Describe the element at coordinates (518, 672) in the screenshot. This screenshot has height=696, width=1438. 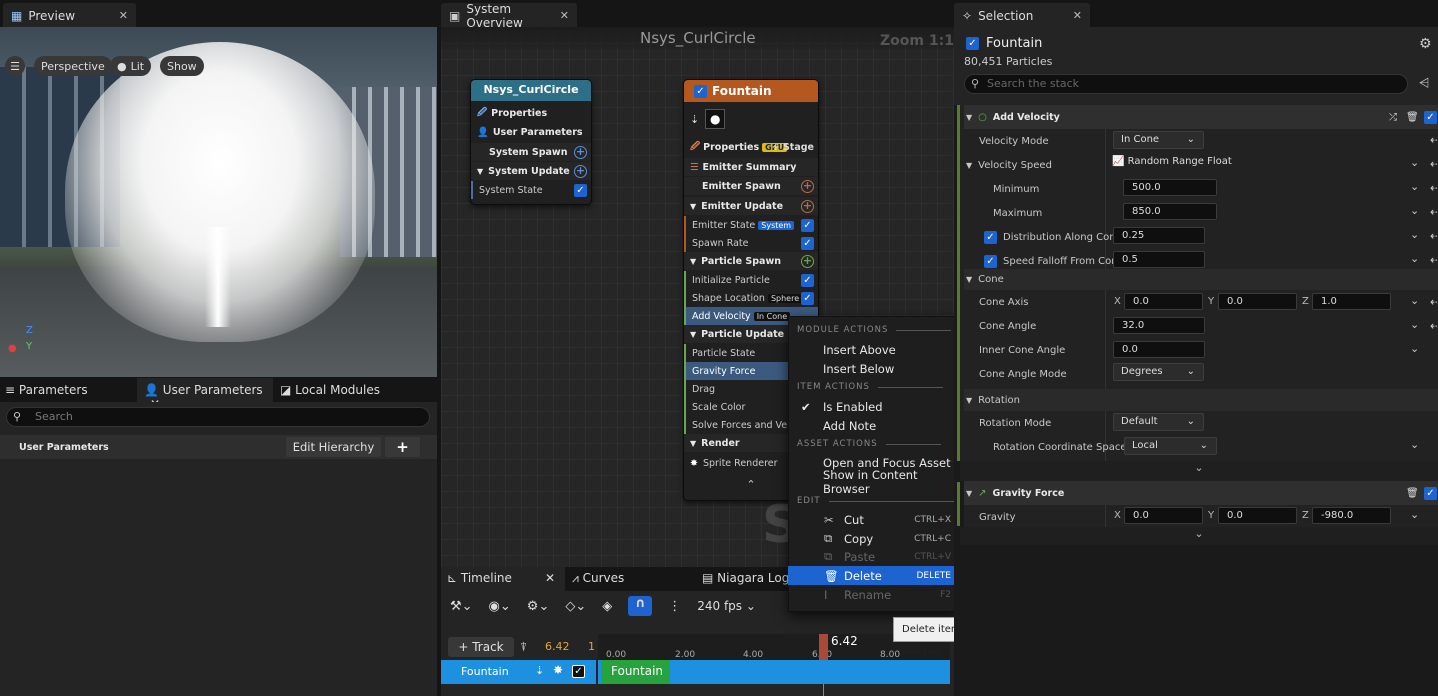
I see `track-row: Fountain ⇣ ✸ ✓` at that location.